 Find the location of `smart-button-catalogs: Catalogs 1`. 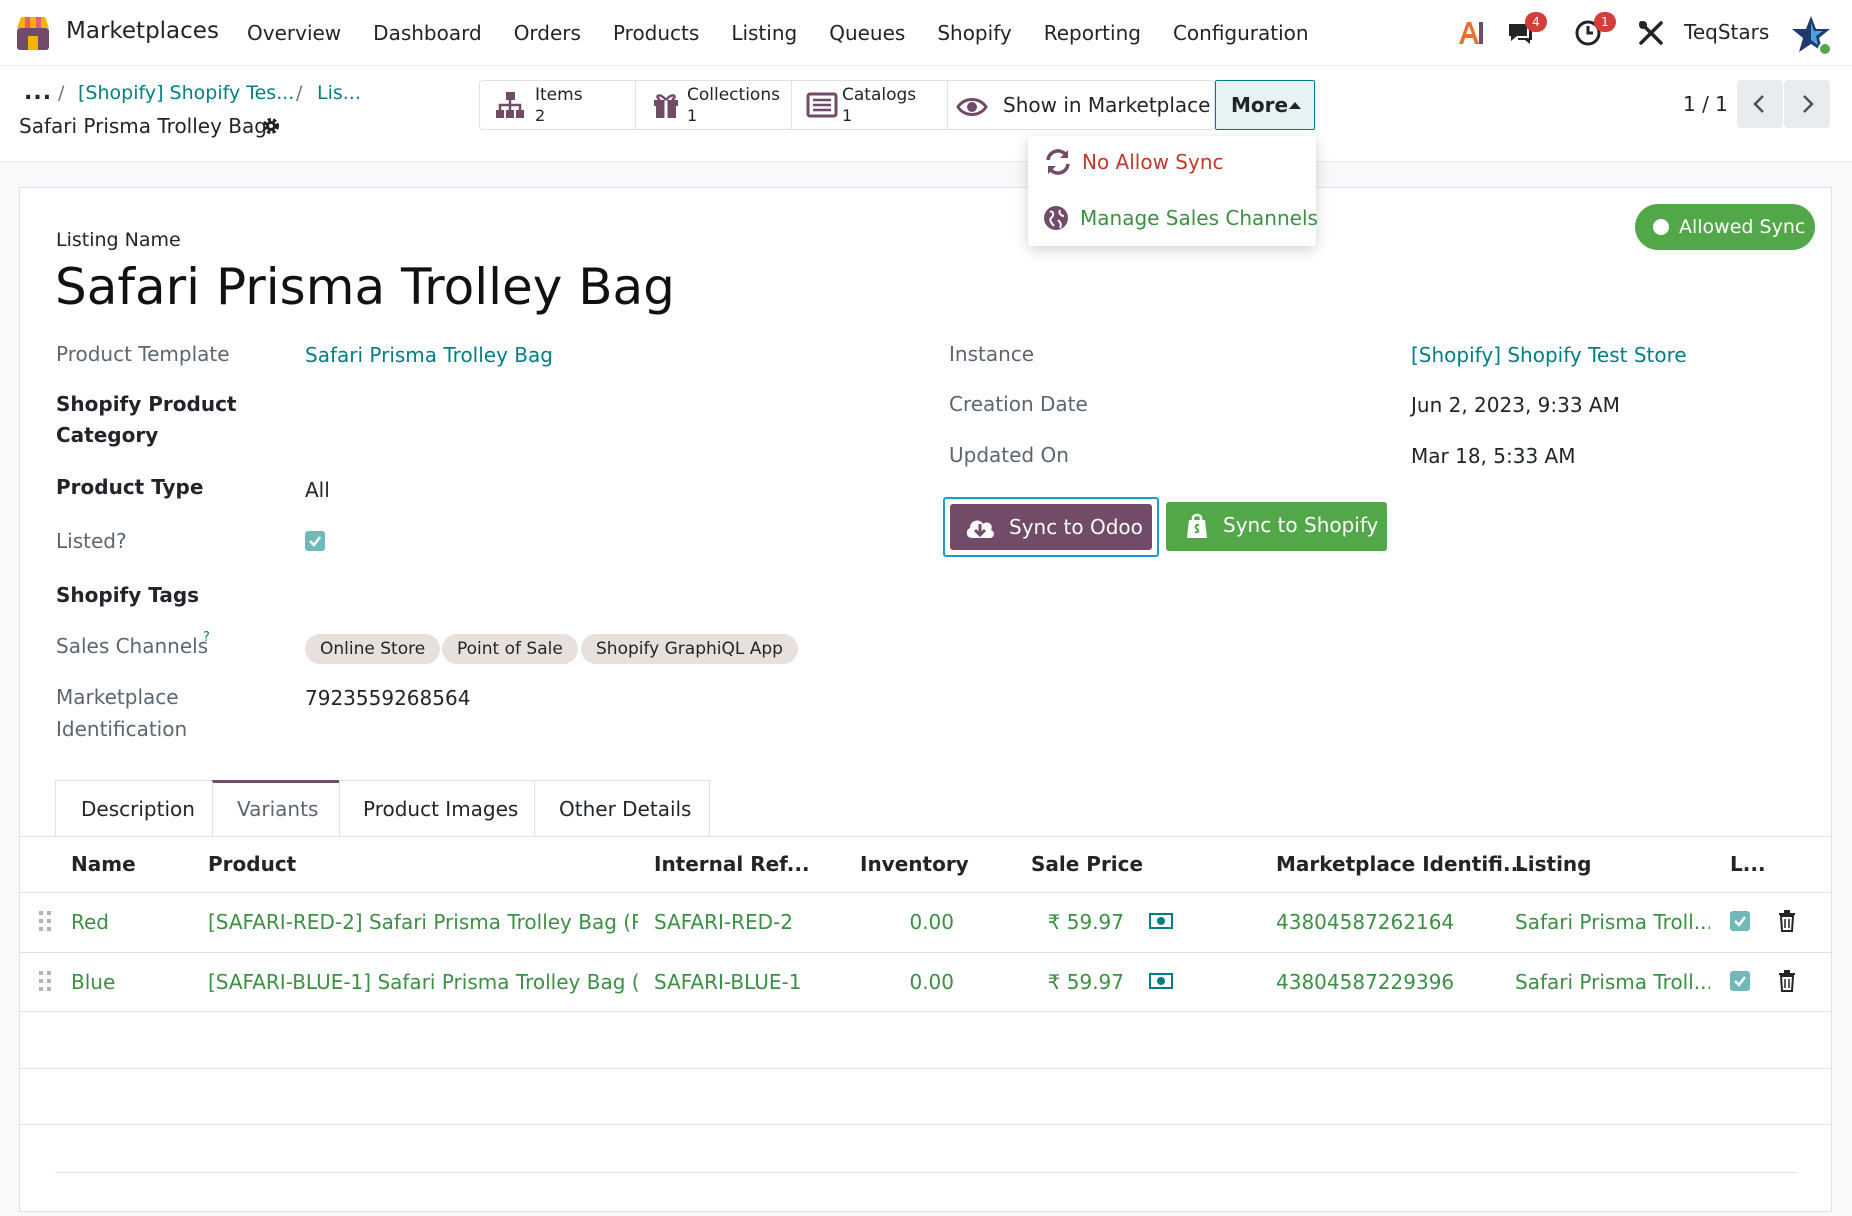

smart-button-catalogs: Catalogs 1 is located at coordinates (870, 105).